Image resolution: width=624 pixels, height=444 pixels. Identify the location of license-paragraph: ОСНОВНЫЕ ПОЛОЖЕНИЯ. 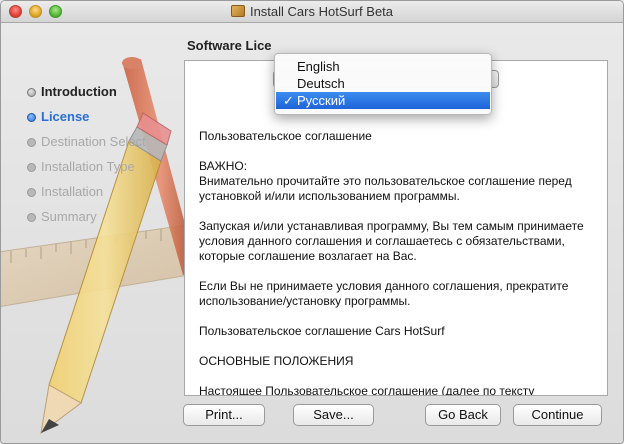
(276, 361).